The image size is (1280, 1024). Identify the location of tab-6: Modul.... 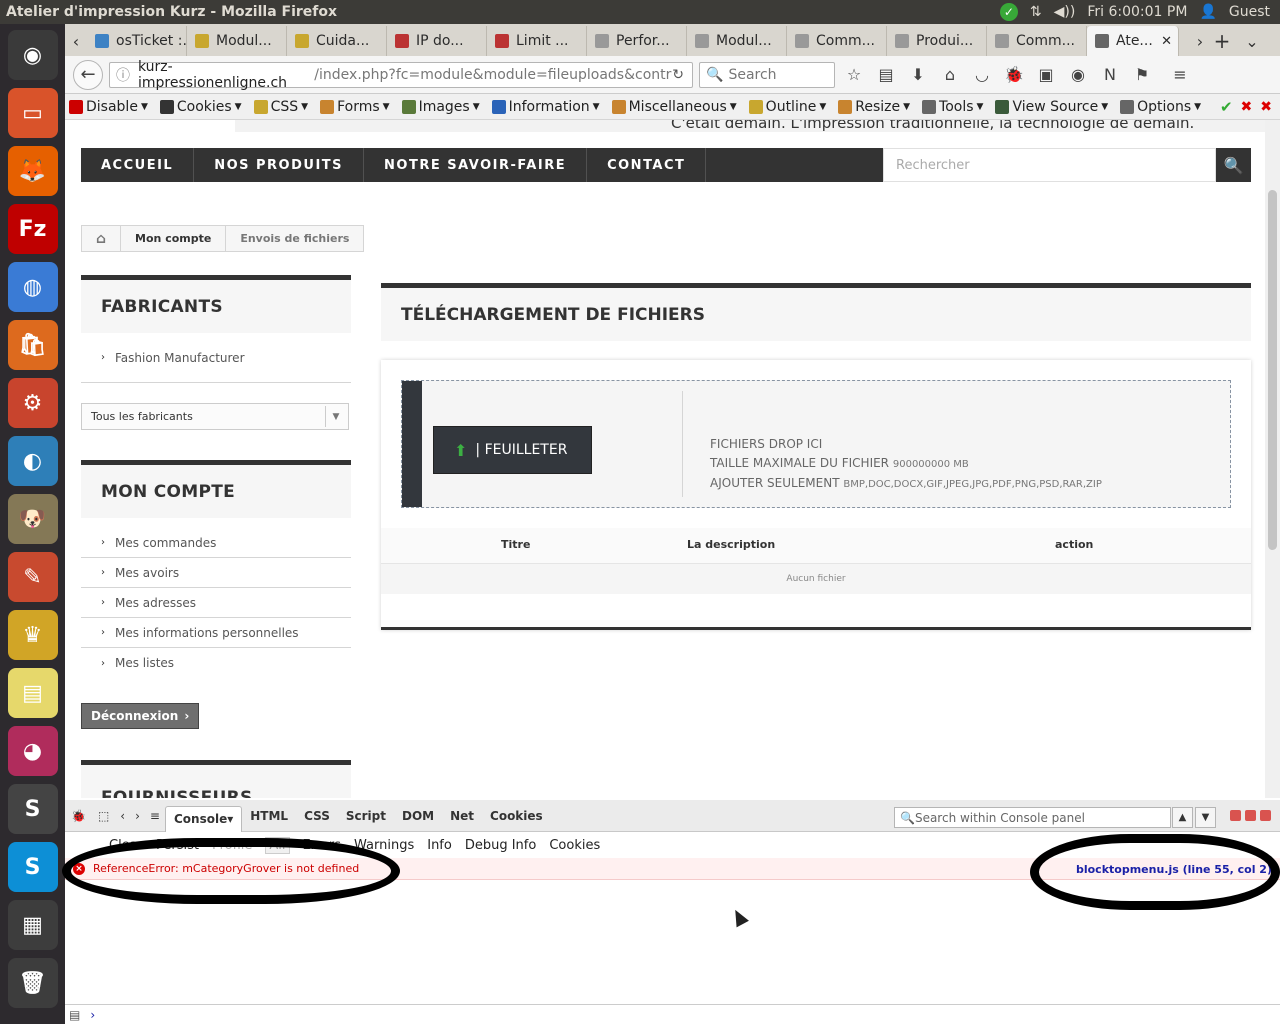
(737, 41).